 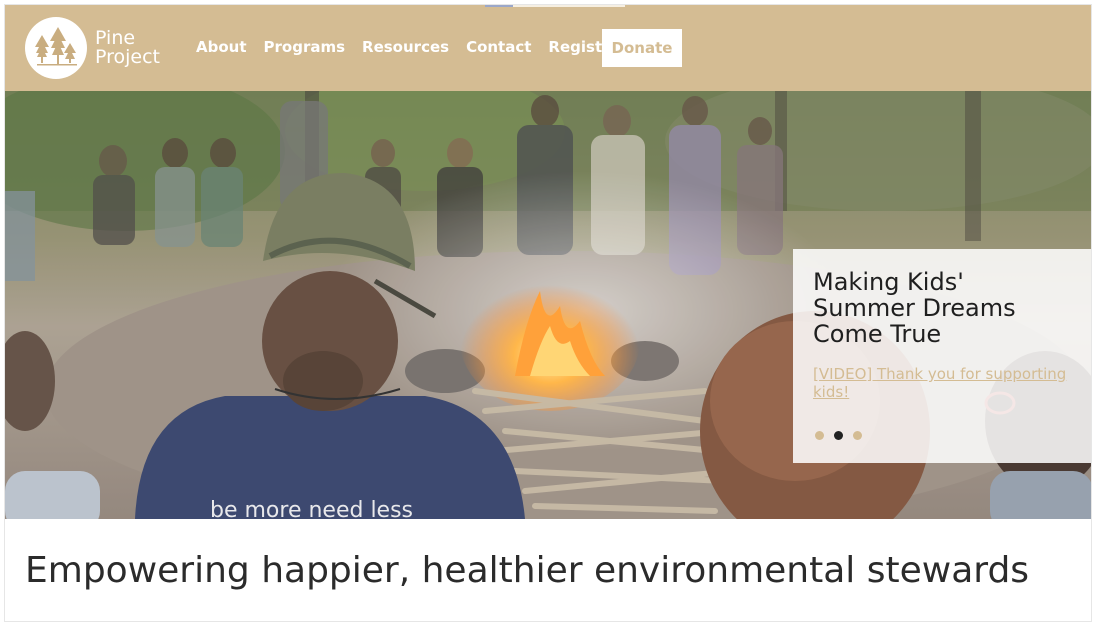 What do you see at coordinates (498, 47) in the screenshot?
I see `nav-item-contact: Contact` at bounding box center [498, 47].